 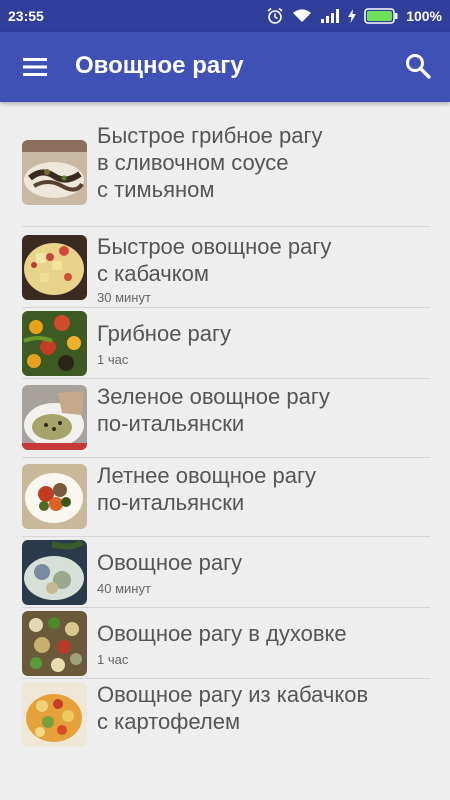 I want to click on list-item: Грибное рагу 1 час, so click(x=225, y=343).